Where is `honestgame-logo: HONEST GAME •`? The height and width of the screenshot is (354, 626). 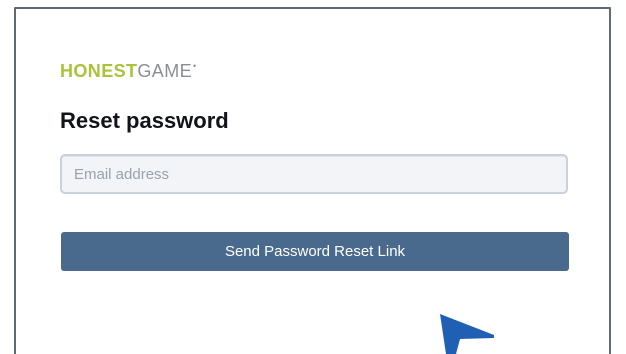 honestgame-logo: HONEST GAME • is located at coordinates (128, 71).